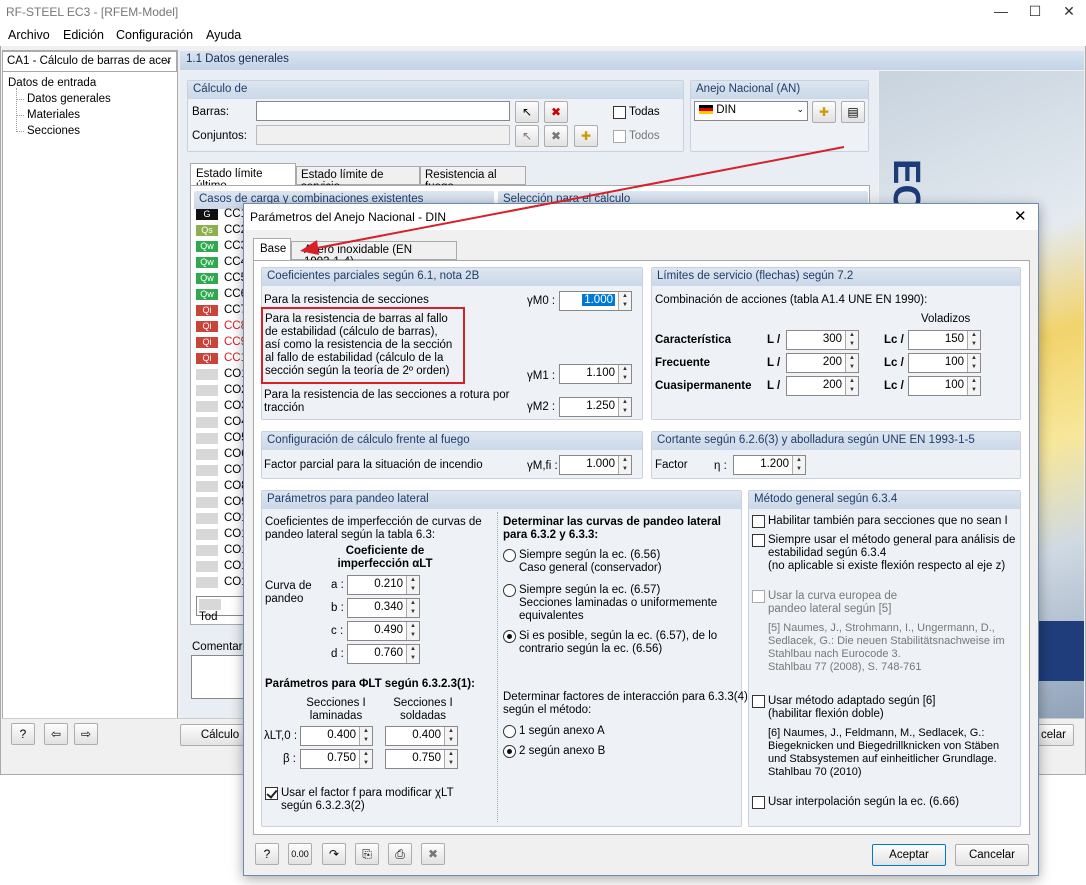  Describe the element at coordinates (243, 177) in the screenshot. I see `tab-estado-limite-ultimo: Estado límite último` at that location.